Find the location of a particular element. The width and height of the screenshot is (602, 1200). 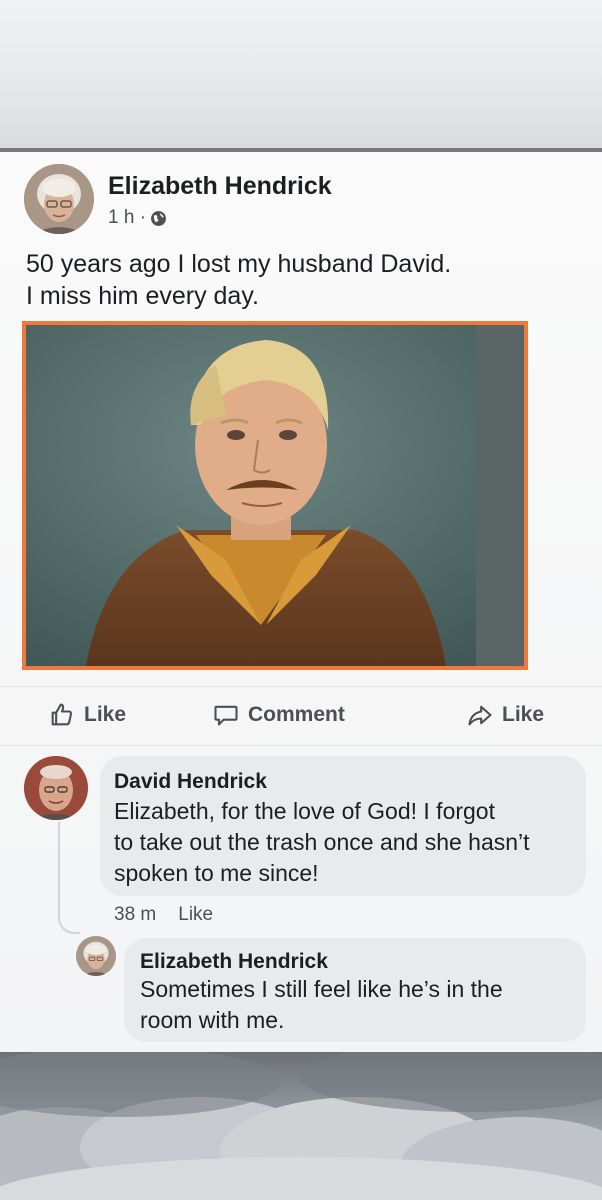

post-timestamp: 1 h · is located at coordinates (127, 218).